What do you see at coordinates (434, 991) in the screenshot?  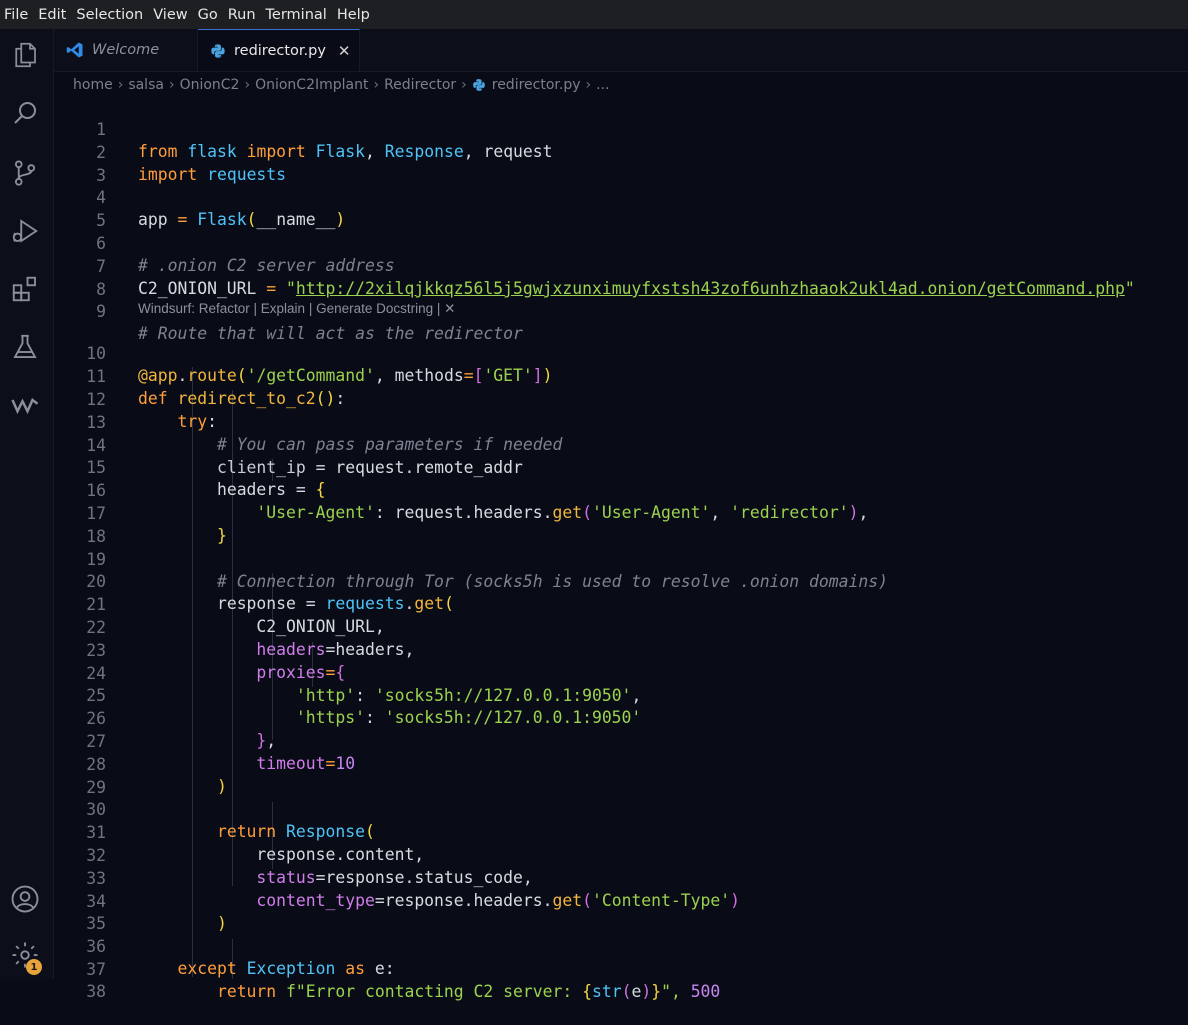 I see `token: f"Error contacting C2 server:` at bounding box center [434, 991].